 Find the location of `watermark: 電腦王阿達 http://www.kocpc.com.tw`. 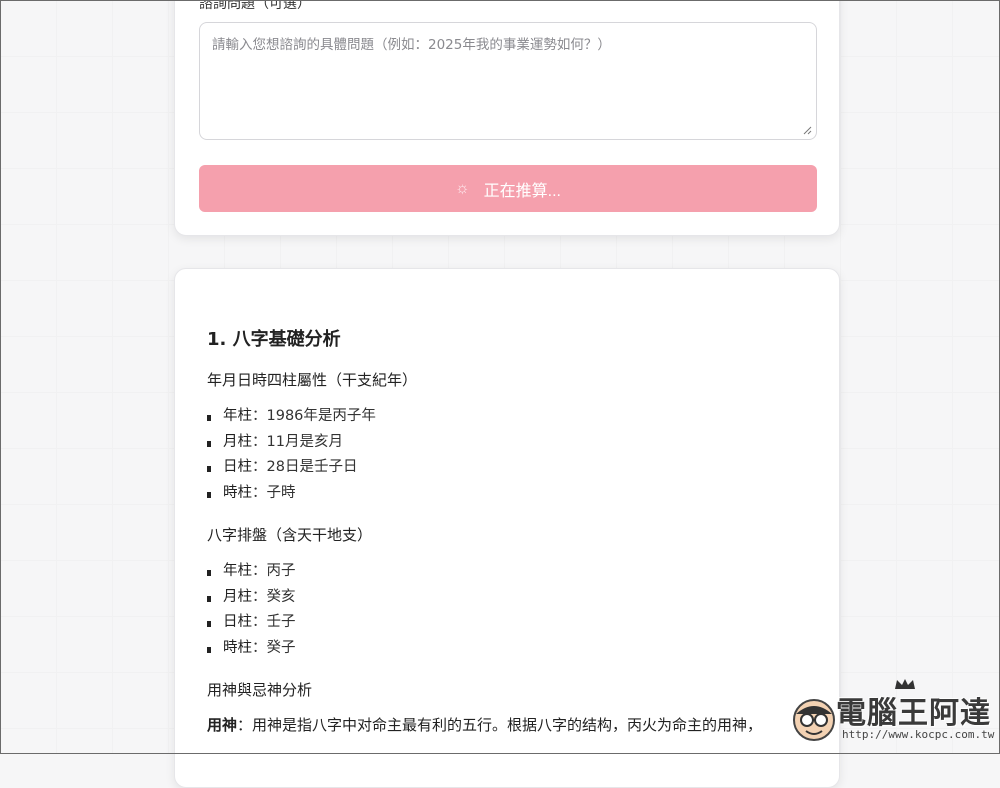

watermark: 電腦王阿達 http://www.kocpc.com.tw is located at coordinates (892, 714).